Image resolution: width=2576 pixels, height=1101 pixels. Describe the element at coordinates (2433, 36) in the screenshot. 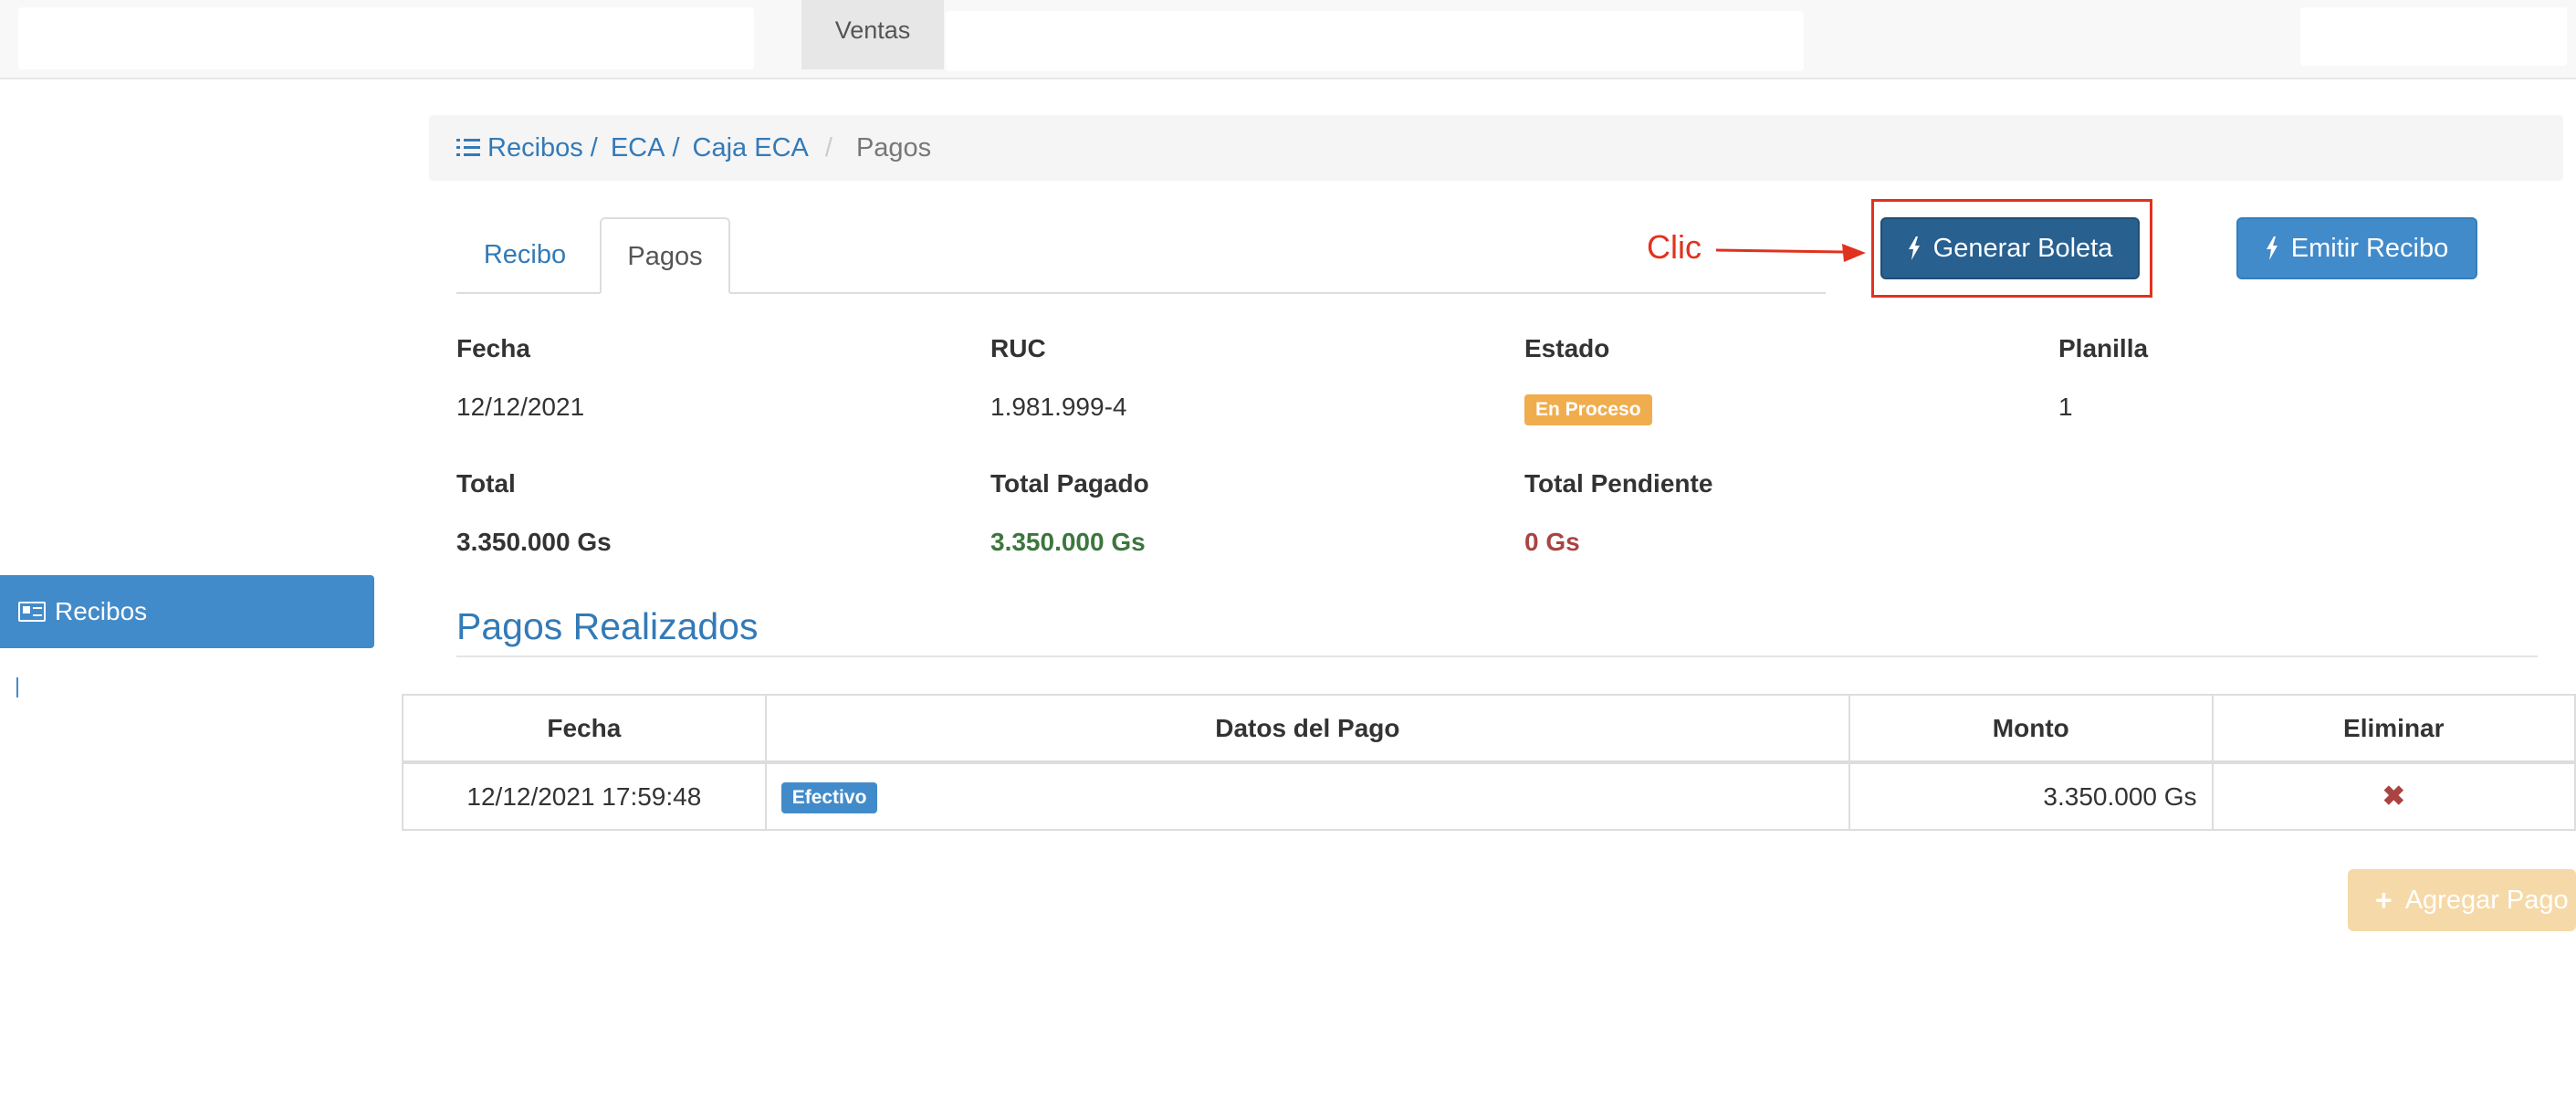

I see `navbar-user-box` at that location.